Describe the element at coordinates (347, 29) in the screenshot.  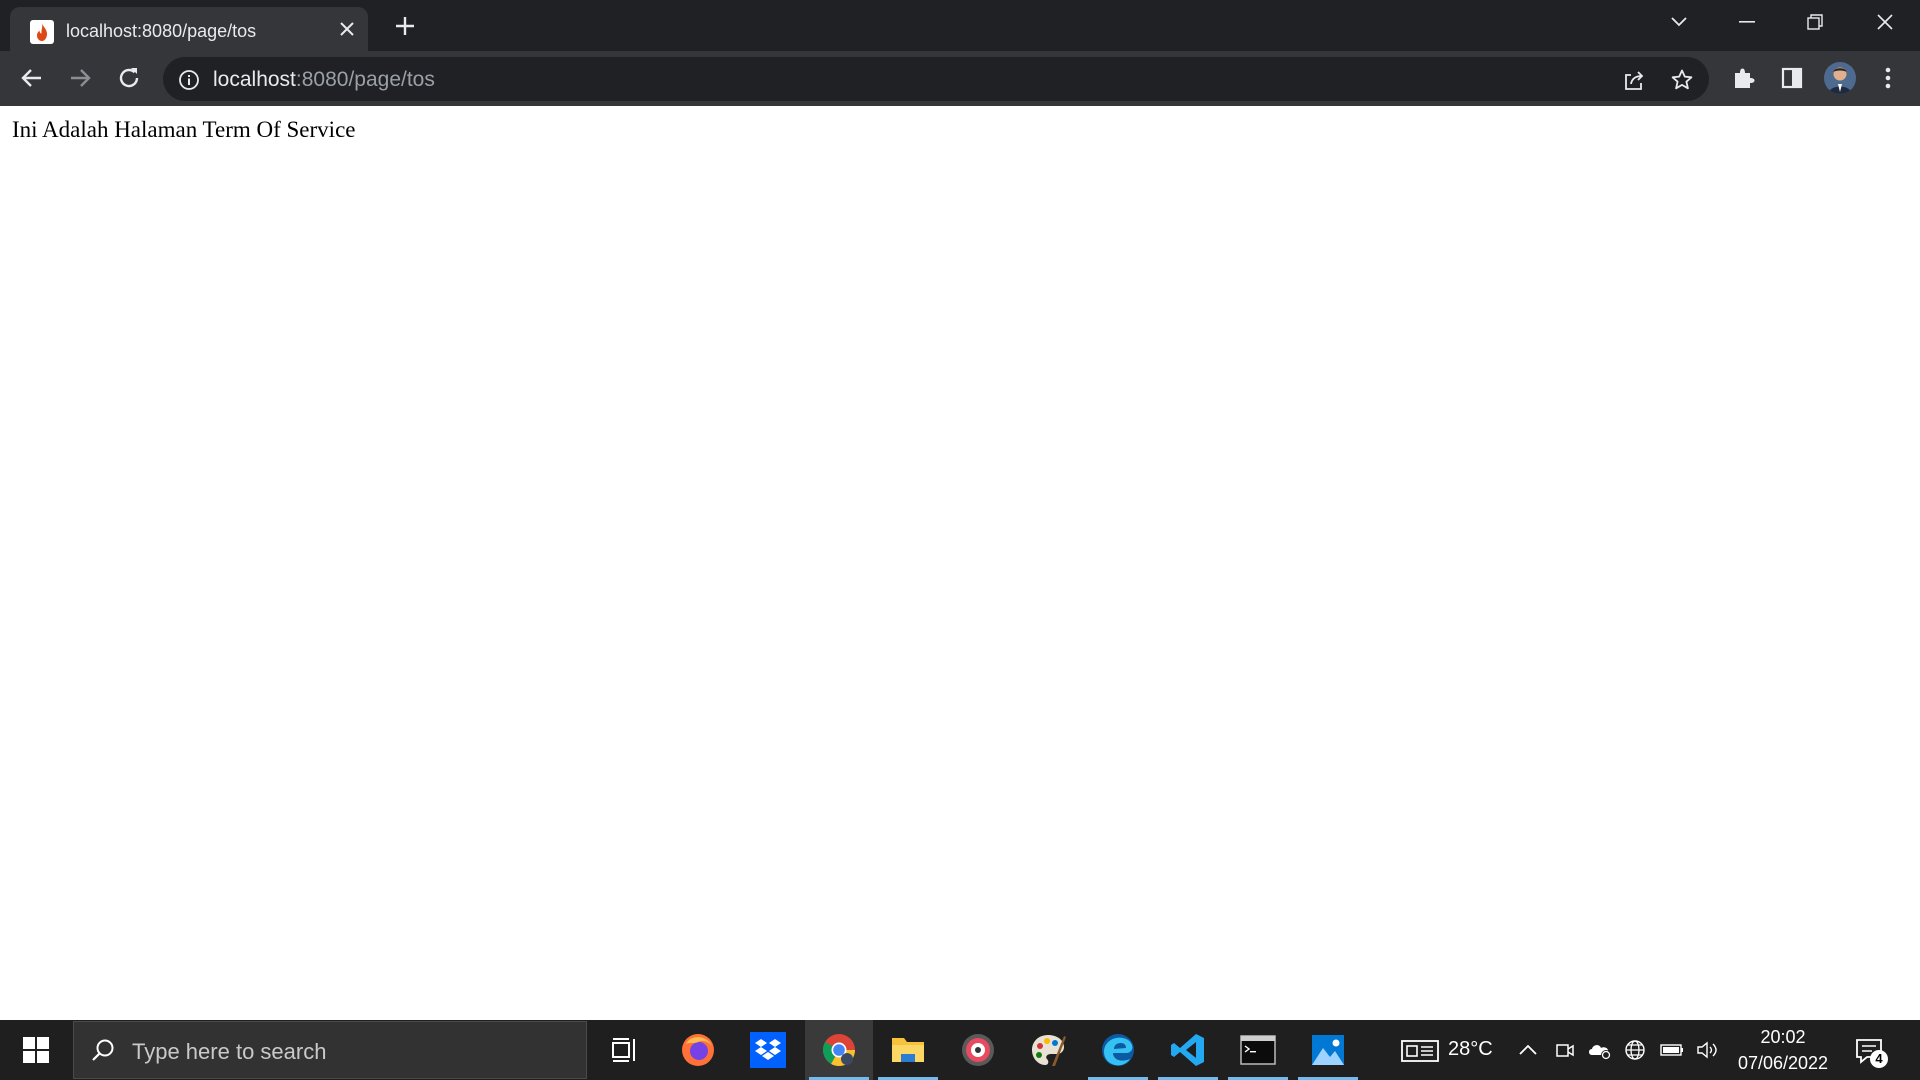
I see `tab-close-icon` at that location.